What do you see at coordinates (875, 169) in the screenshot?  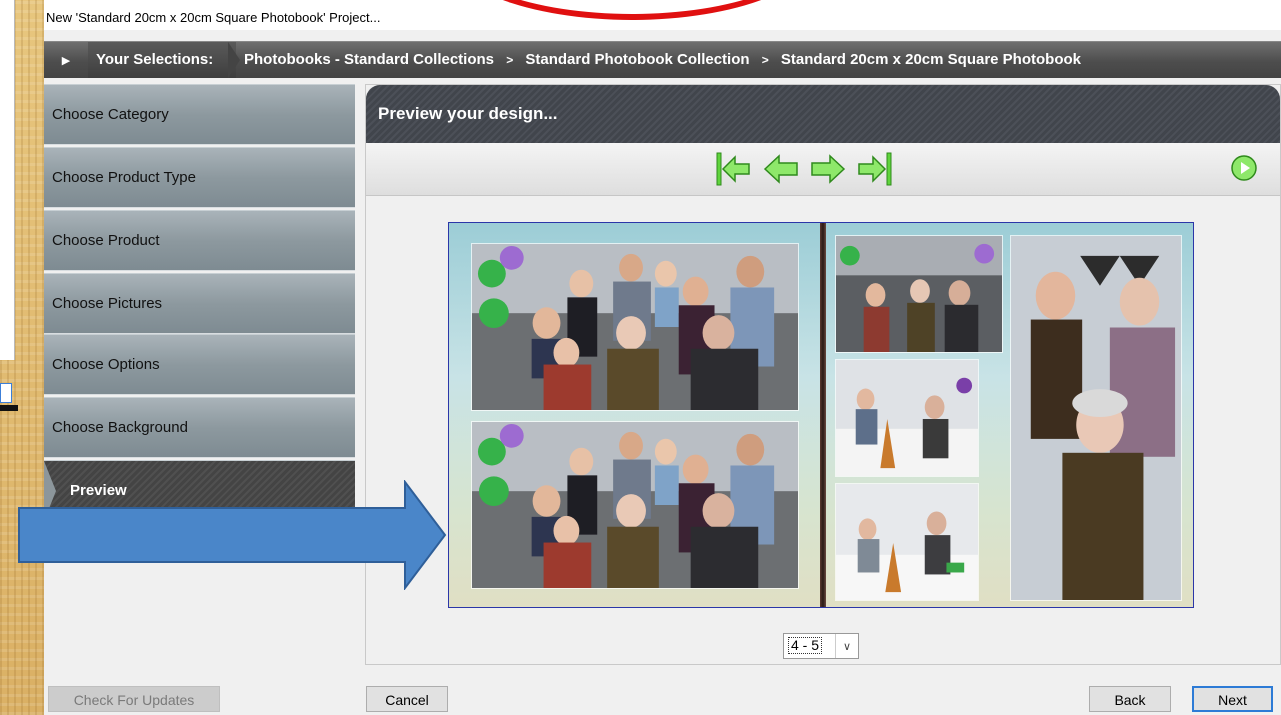 I see `last-page-icon` at bounding box center [875, 169].